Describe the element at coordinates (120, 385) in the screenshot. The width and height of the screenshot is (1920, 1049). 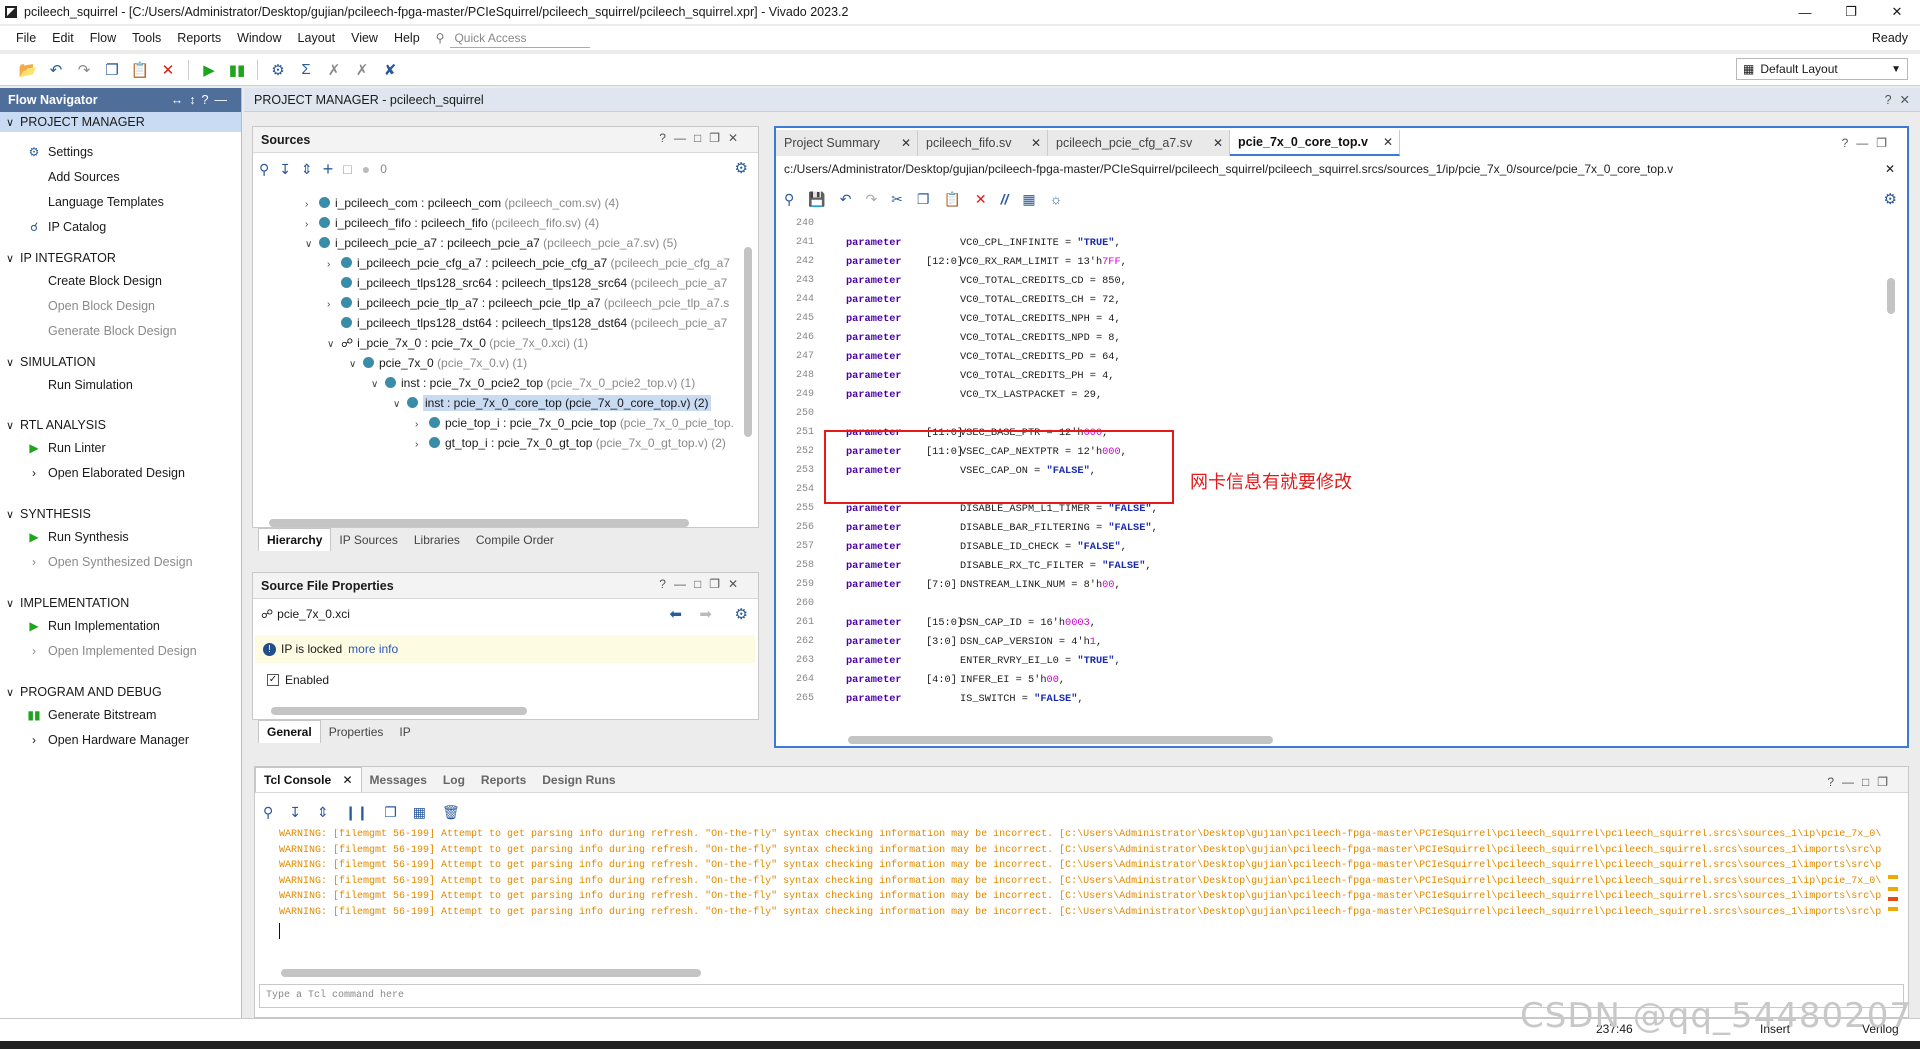
I see `nav-run-simulation: Run Simulation` at that location.